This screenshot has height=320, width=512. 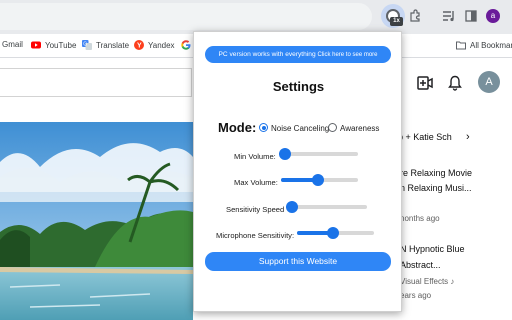 I want to click on microphone-sensitivity-label: Microphone Sensitivity:, so click(x=255, y=235).